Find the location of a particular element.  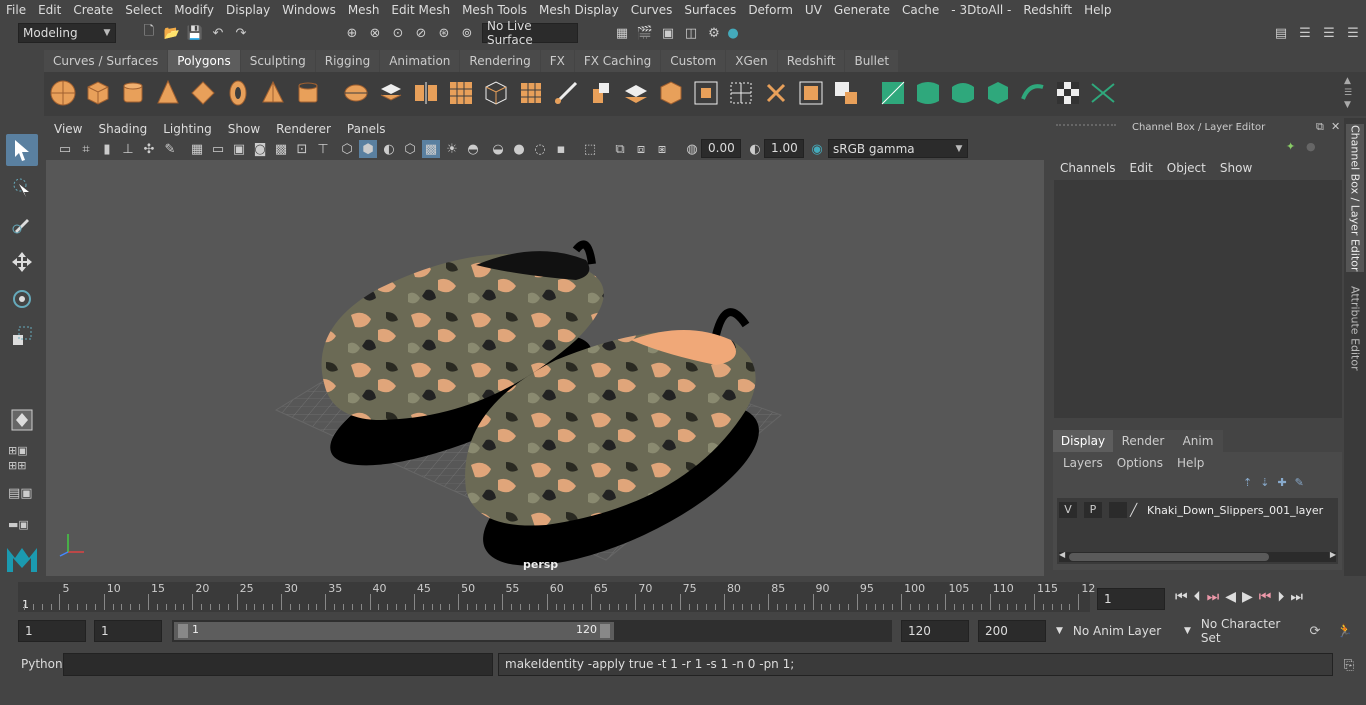

side-tab-attribute-editor: Attribute Editor is located at coordinates (1355, 328).